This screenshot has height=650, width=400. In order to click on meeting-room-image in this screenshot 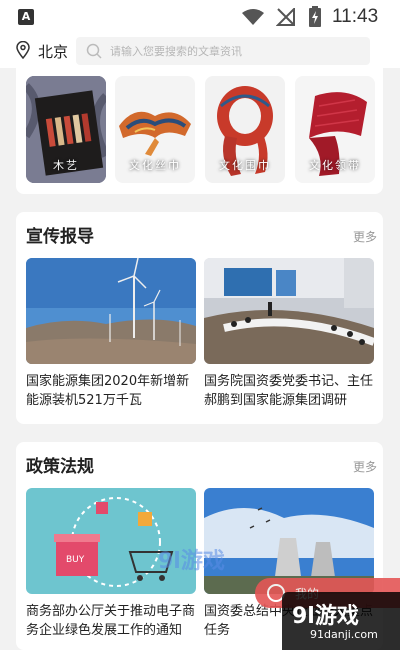, I will do `click(289, 311)`.